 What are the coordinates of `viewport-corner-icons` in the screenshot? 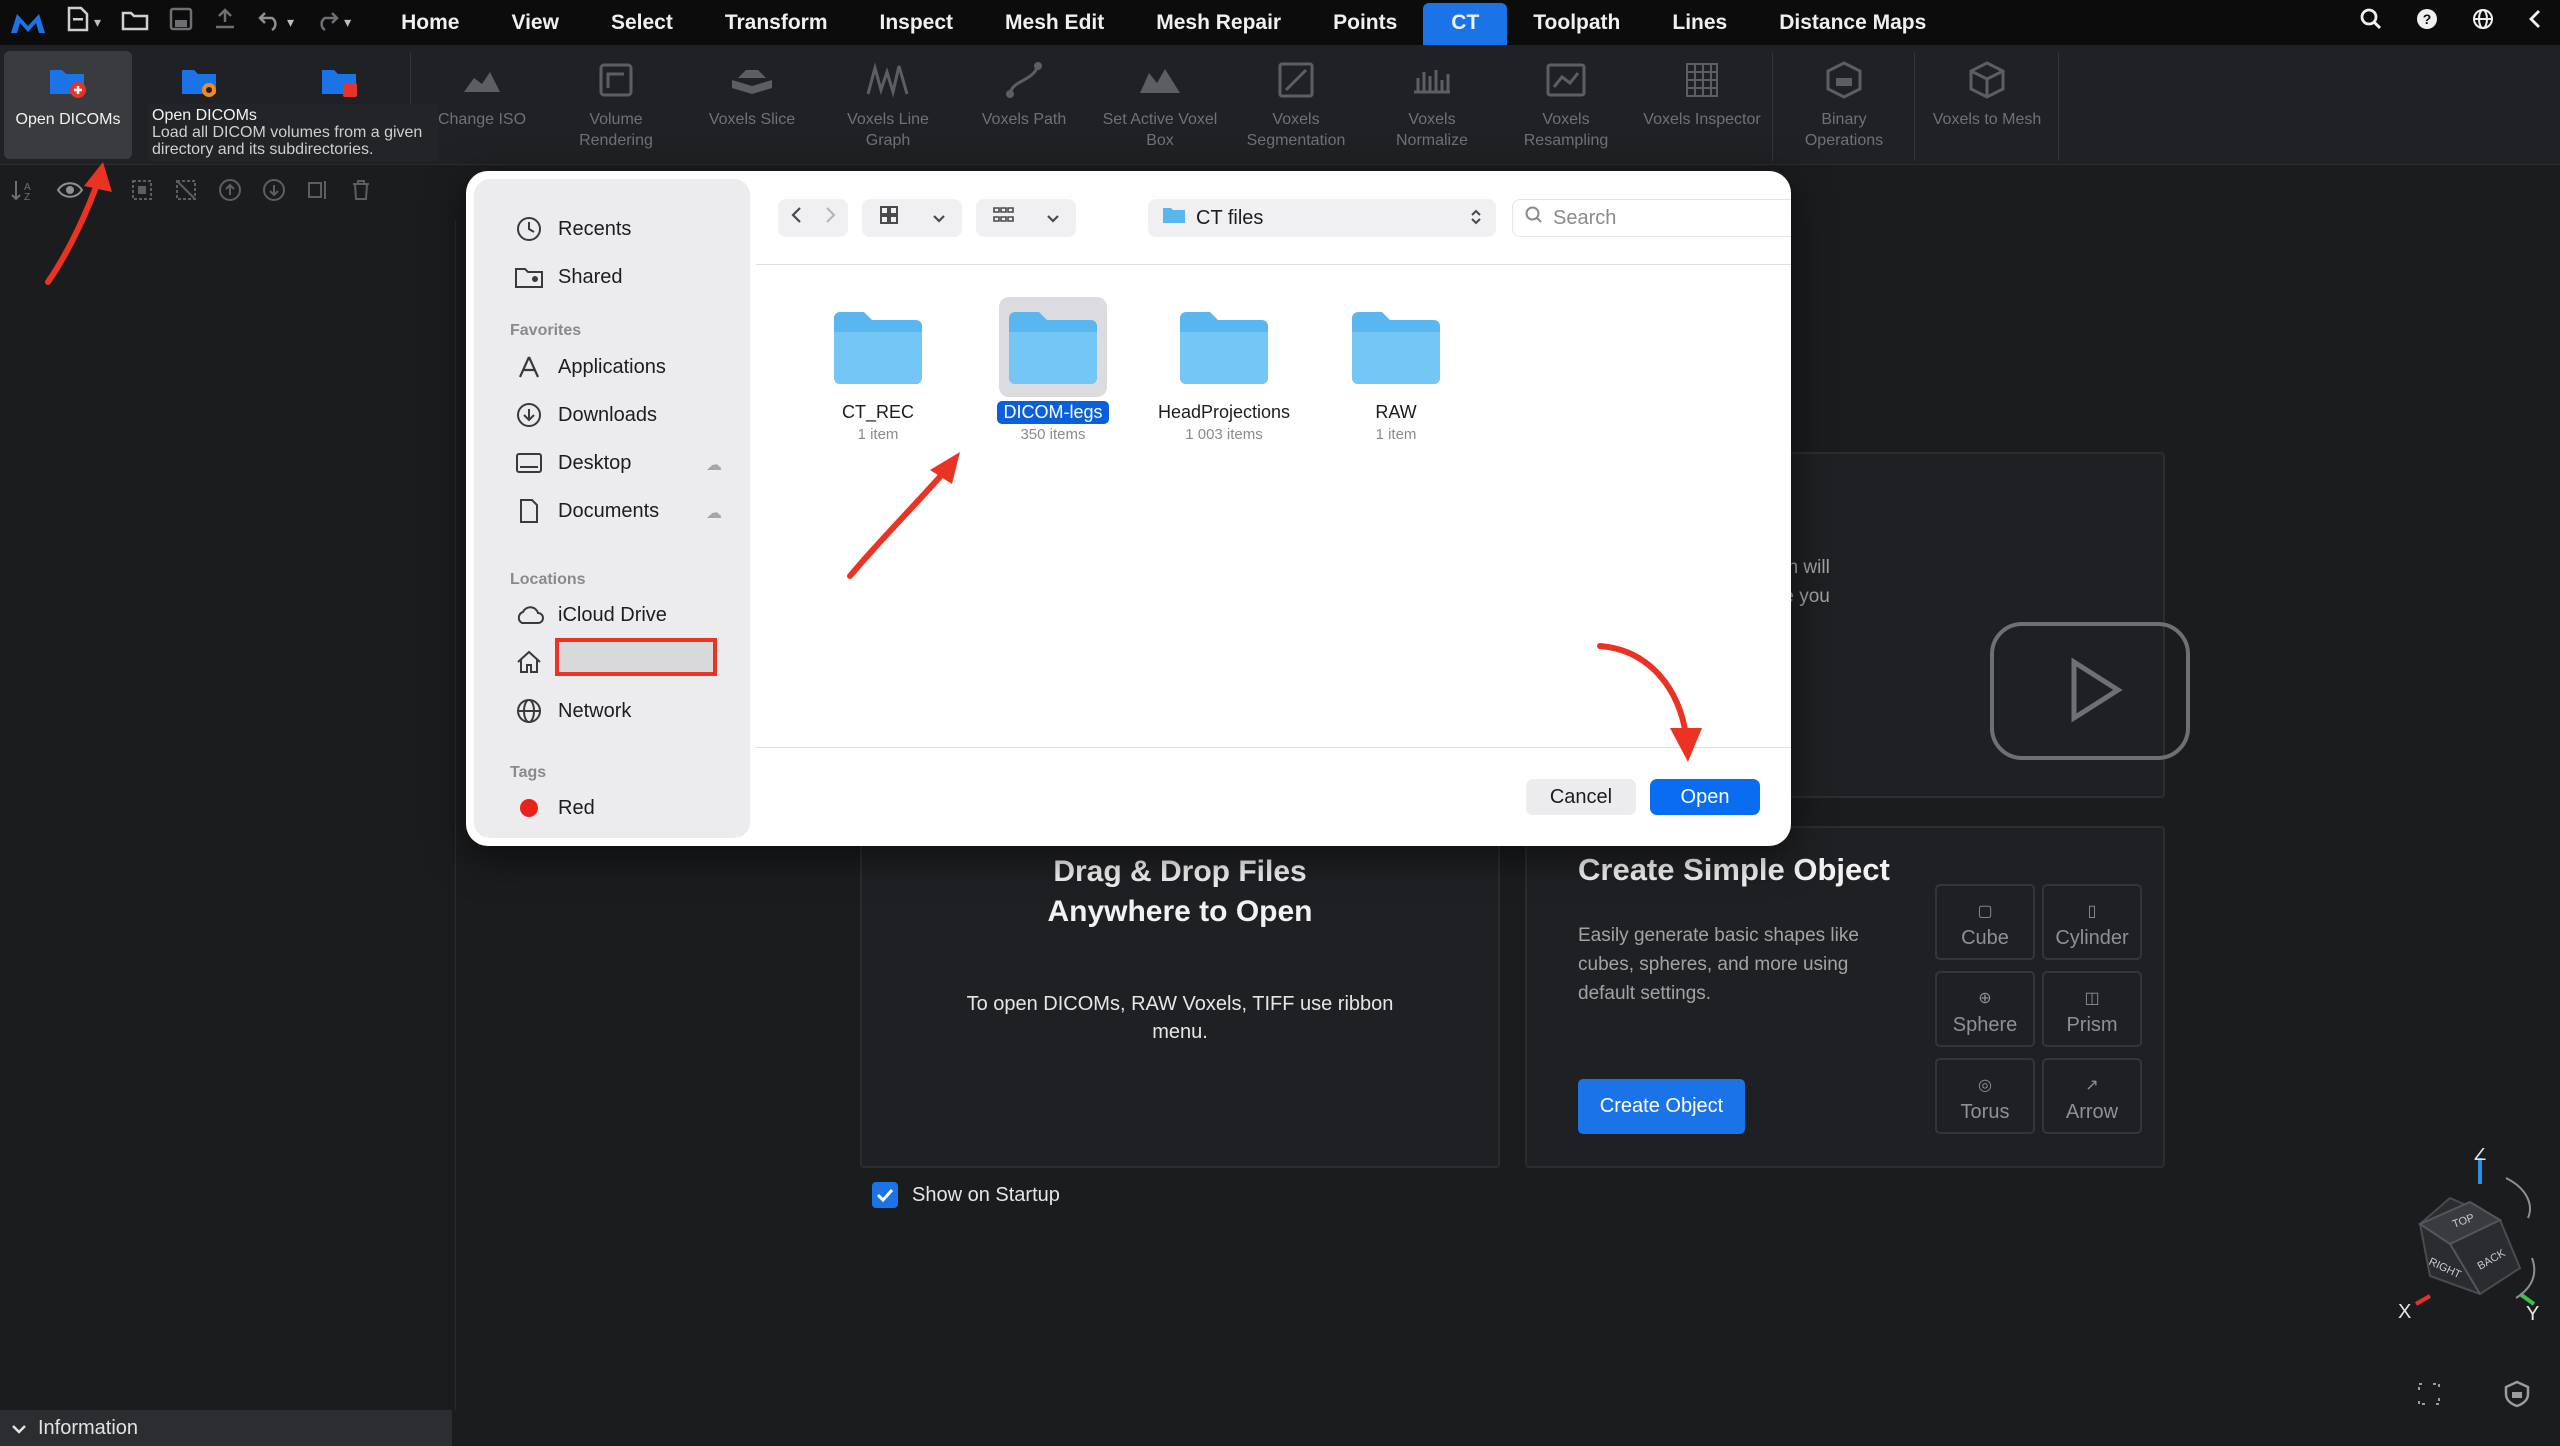 It's located at (2473, 1397).